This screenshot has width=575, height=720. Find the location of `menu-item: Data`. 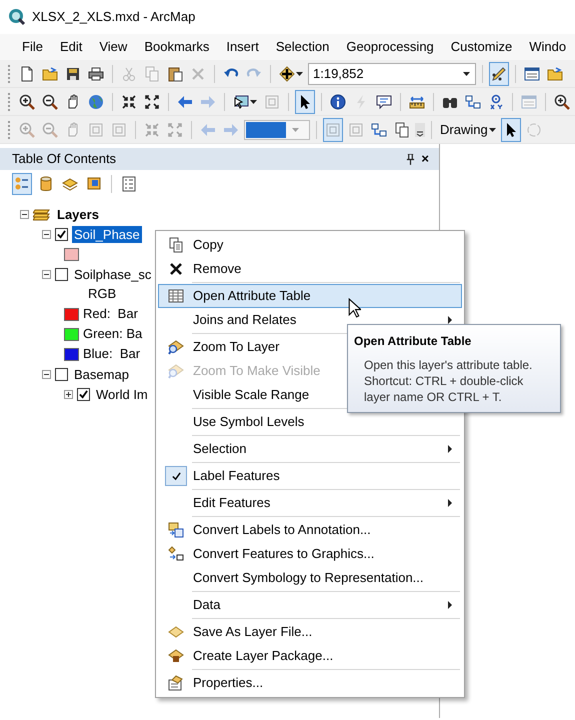

menu-item: Data is located at coordinates (310, 605).